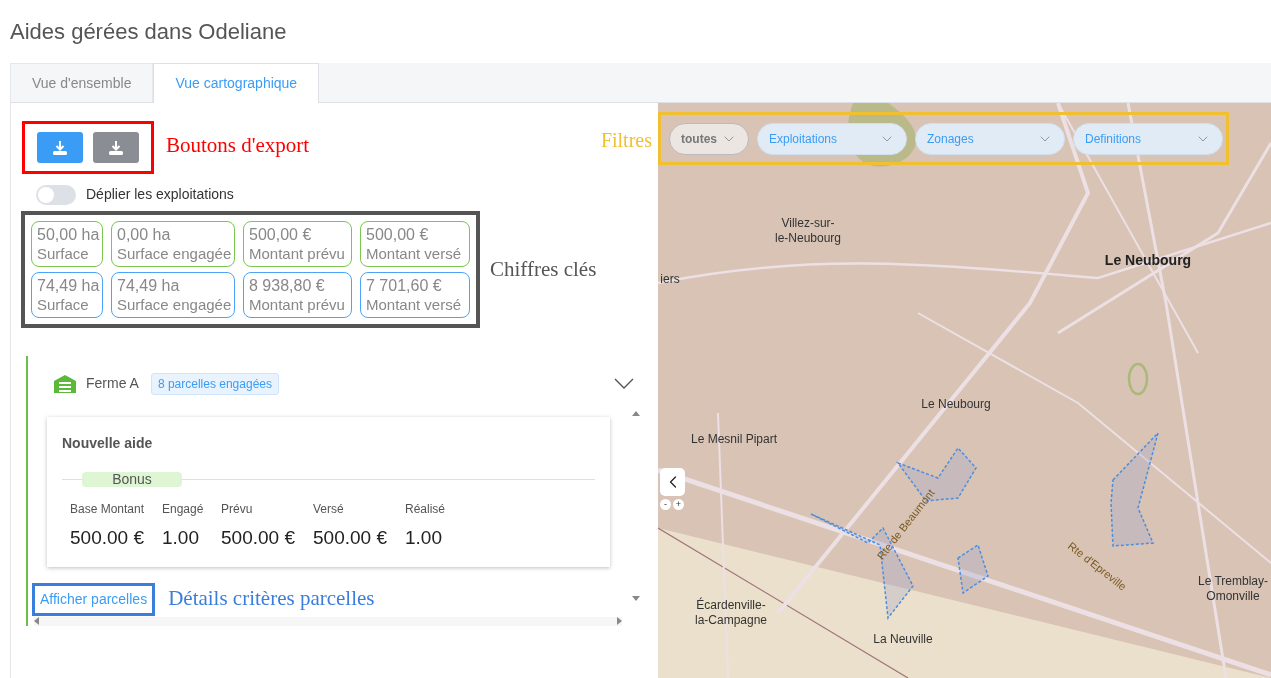  I want to click on bonus-tag: Bonus, so click(132, 479).